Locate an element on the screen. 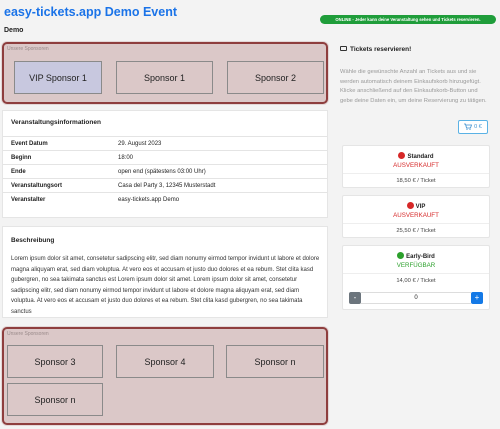 The width and height of the screenshot is (500, 429). sponsor-tile-3: Sponsor 3 is located at coordinates (55, 361).